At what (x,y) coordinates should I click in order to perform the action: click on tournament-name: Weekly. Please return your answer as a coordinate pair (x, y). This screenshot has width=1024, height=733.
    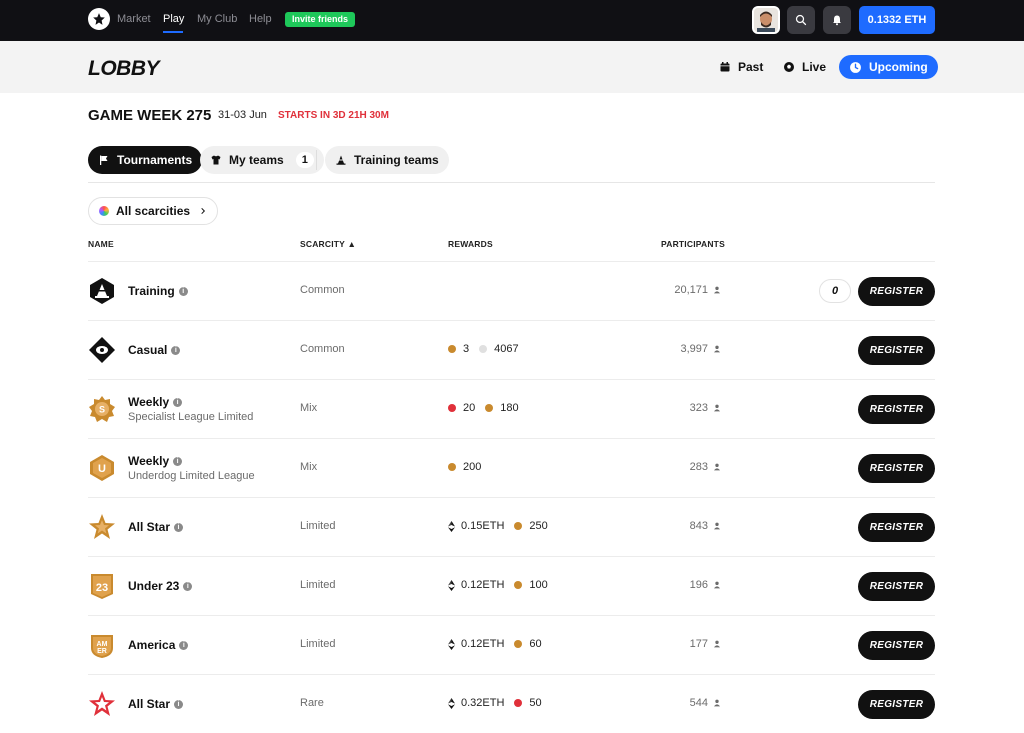
    Looking at the image, I should click on (149, 461).